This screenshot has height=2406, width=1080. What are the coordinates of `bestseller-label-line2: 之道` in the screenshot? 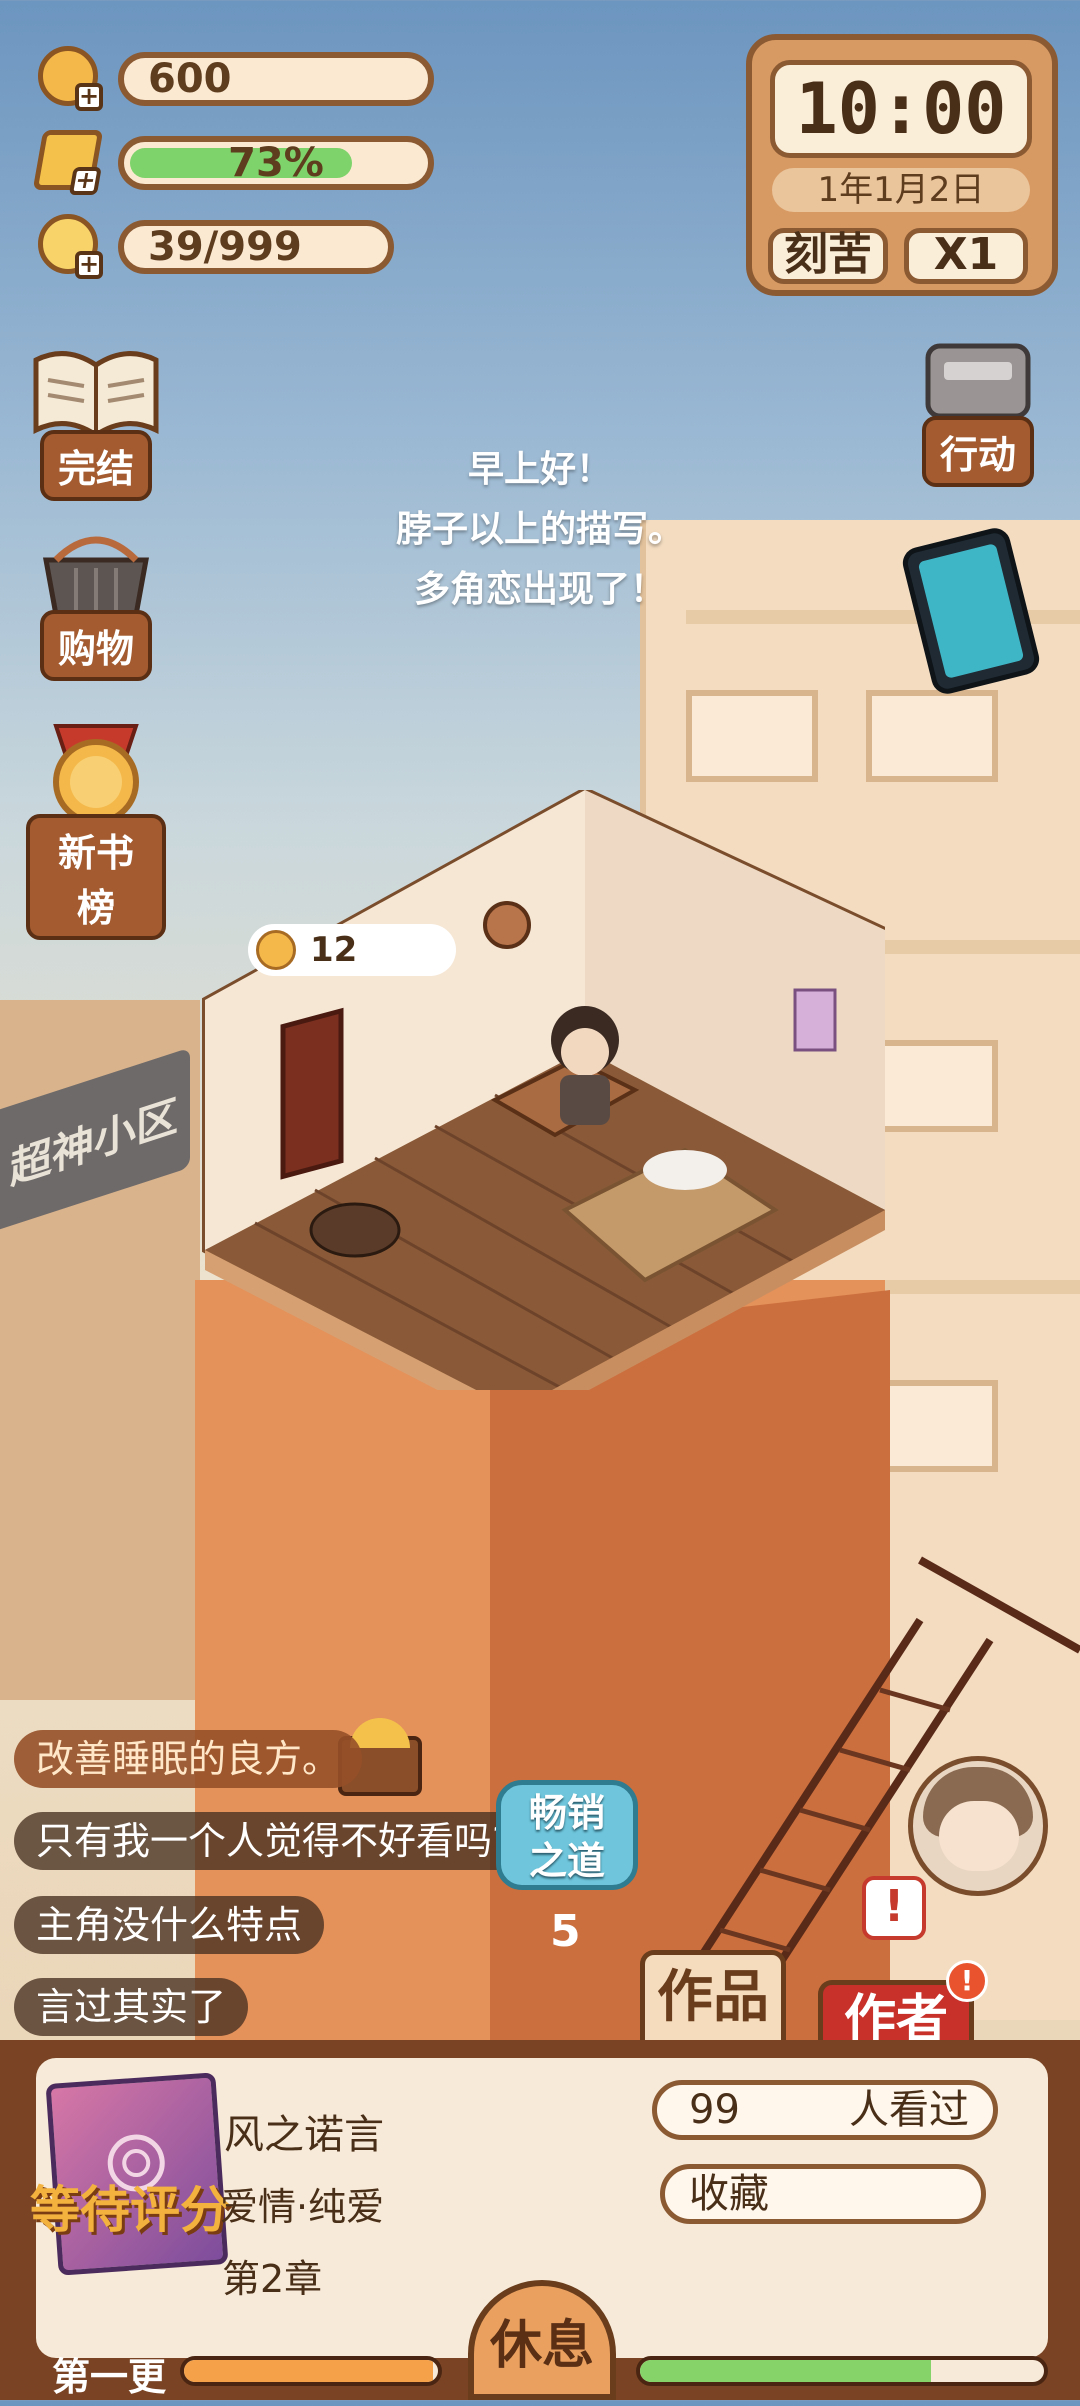 It's located at (566, 1861).